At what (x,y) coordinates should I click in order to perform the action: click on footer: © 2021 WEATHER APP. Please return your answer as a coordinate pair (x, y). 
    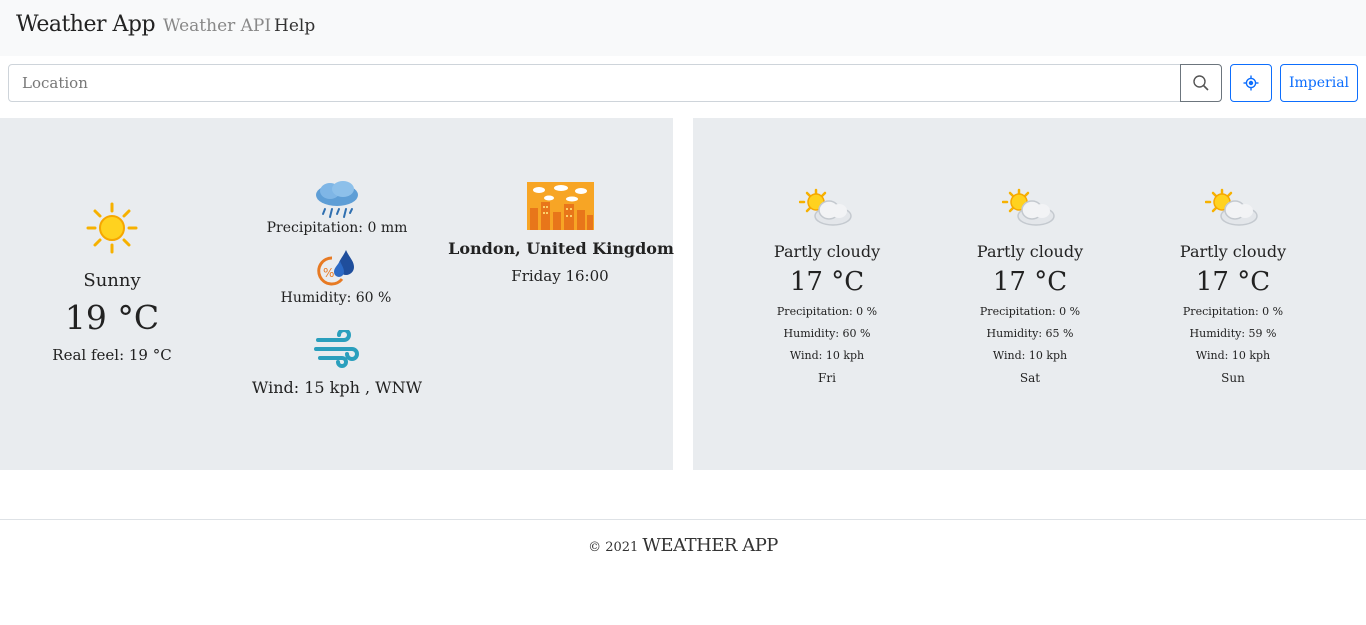
    Looking at the image, I should click on (683, 545).